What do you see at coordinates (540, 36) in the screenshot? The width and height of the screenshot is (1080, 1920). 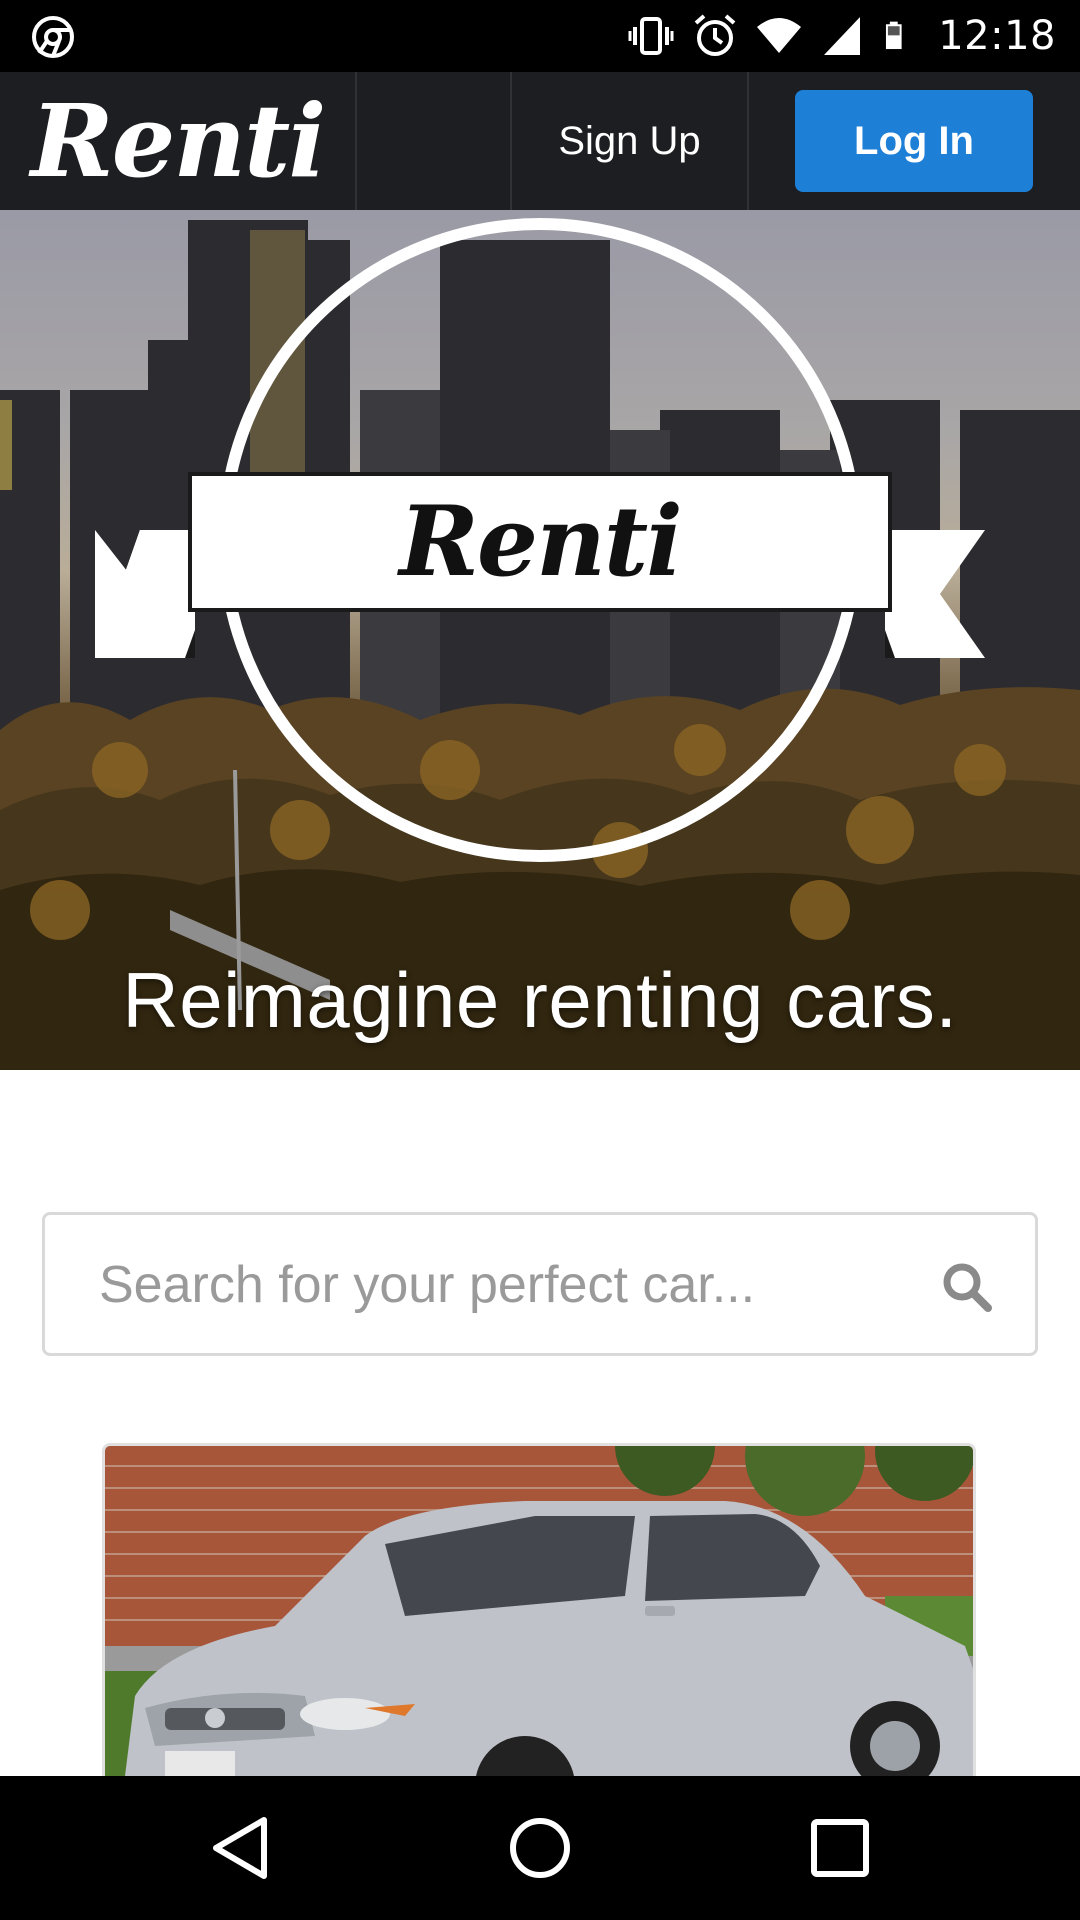 I see `status-bar: 12:18` at bounding box center [540, 36].